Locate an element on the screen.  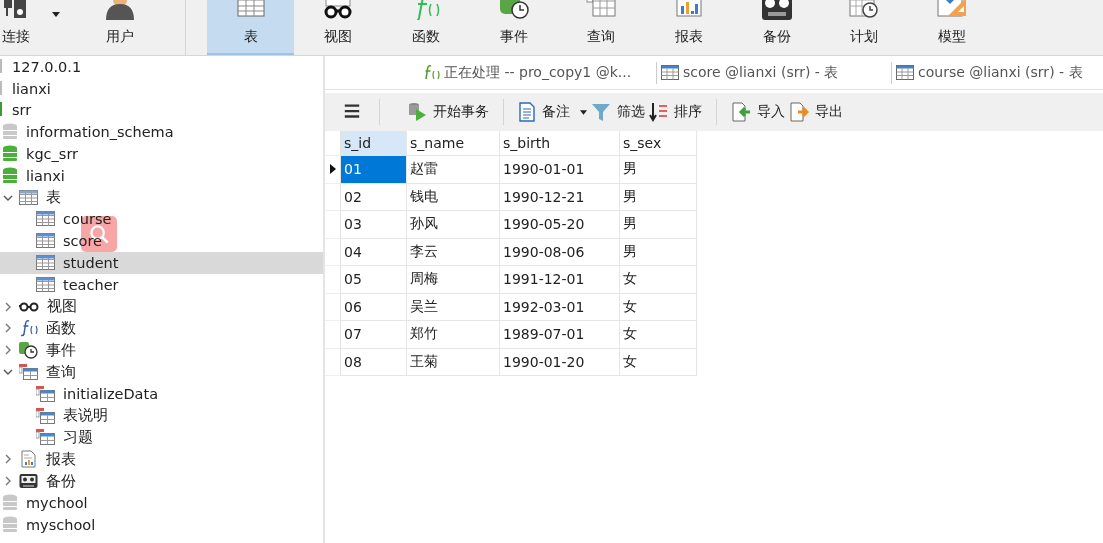
tree-item: myschool is located at coordinates (161, 524).